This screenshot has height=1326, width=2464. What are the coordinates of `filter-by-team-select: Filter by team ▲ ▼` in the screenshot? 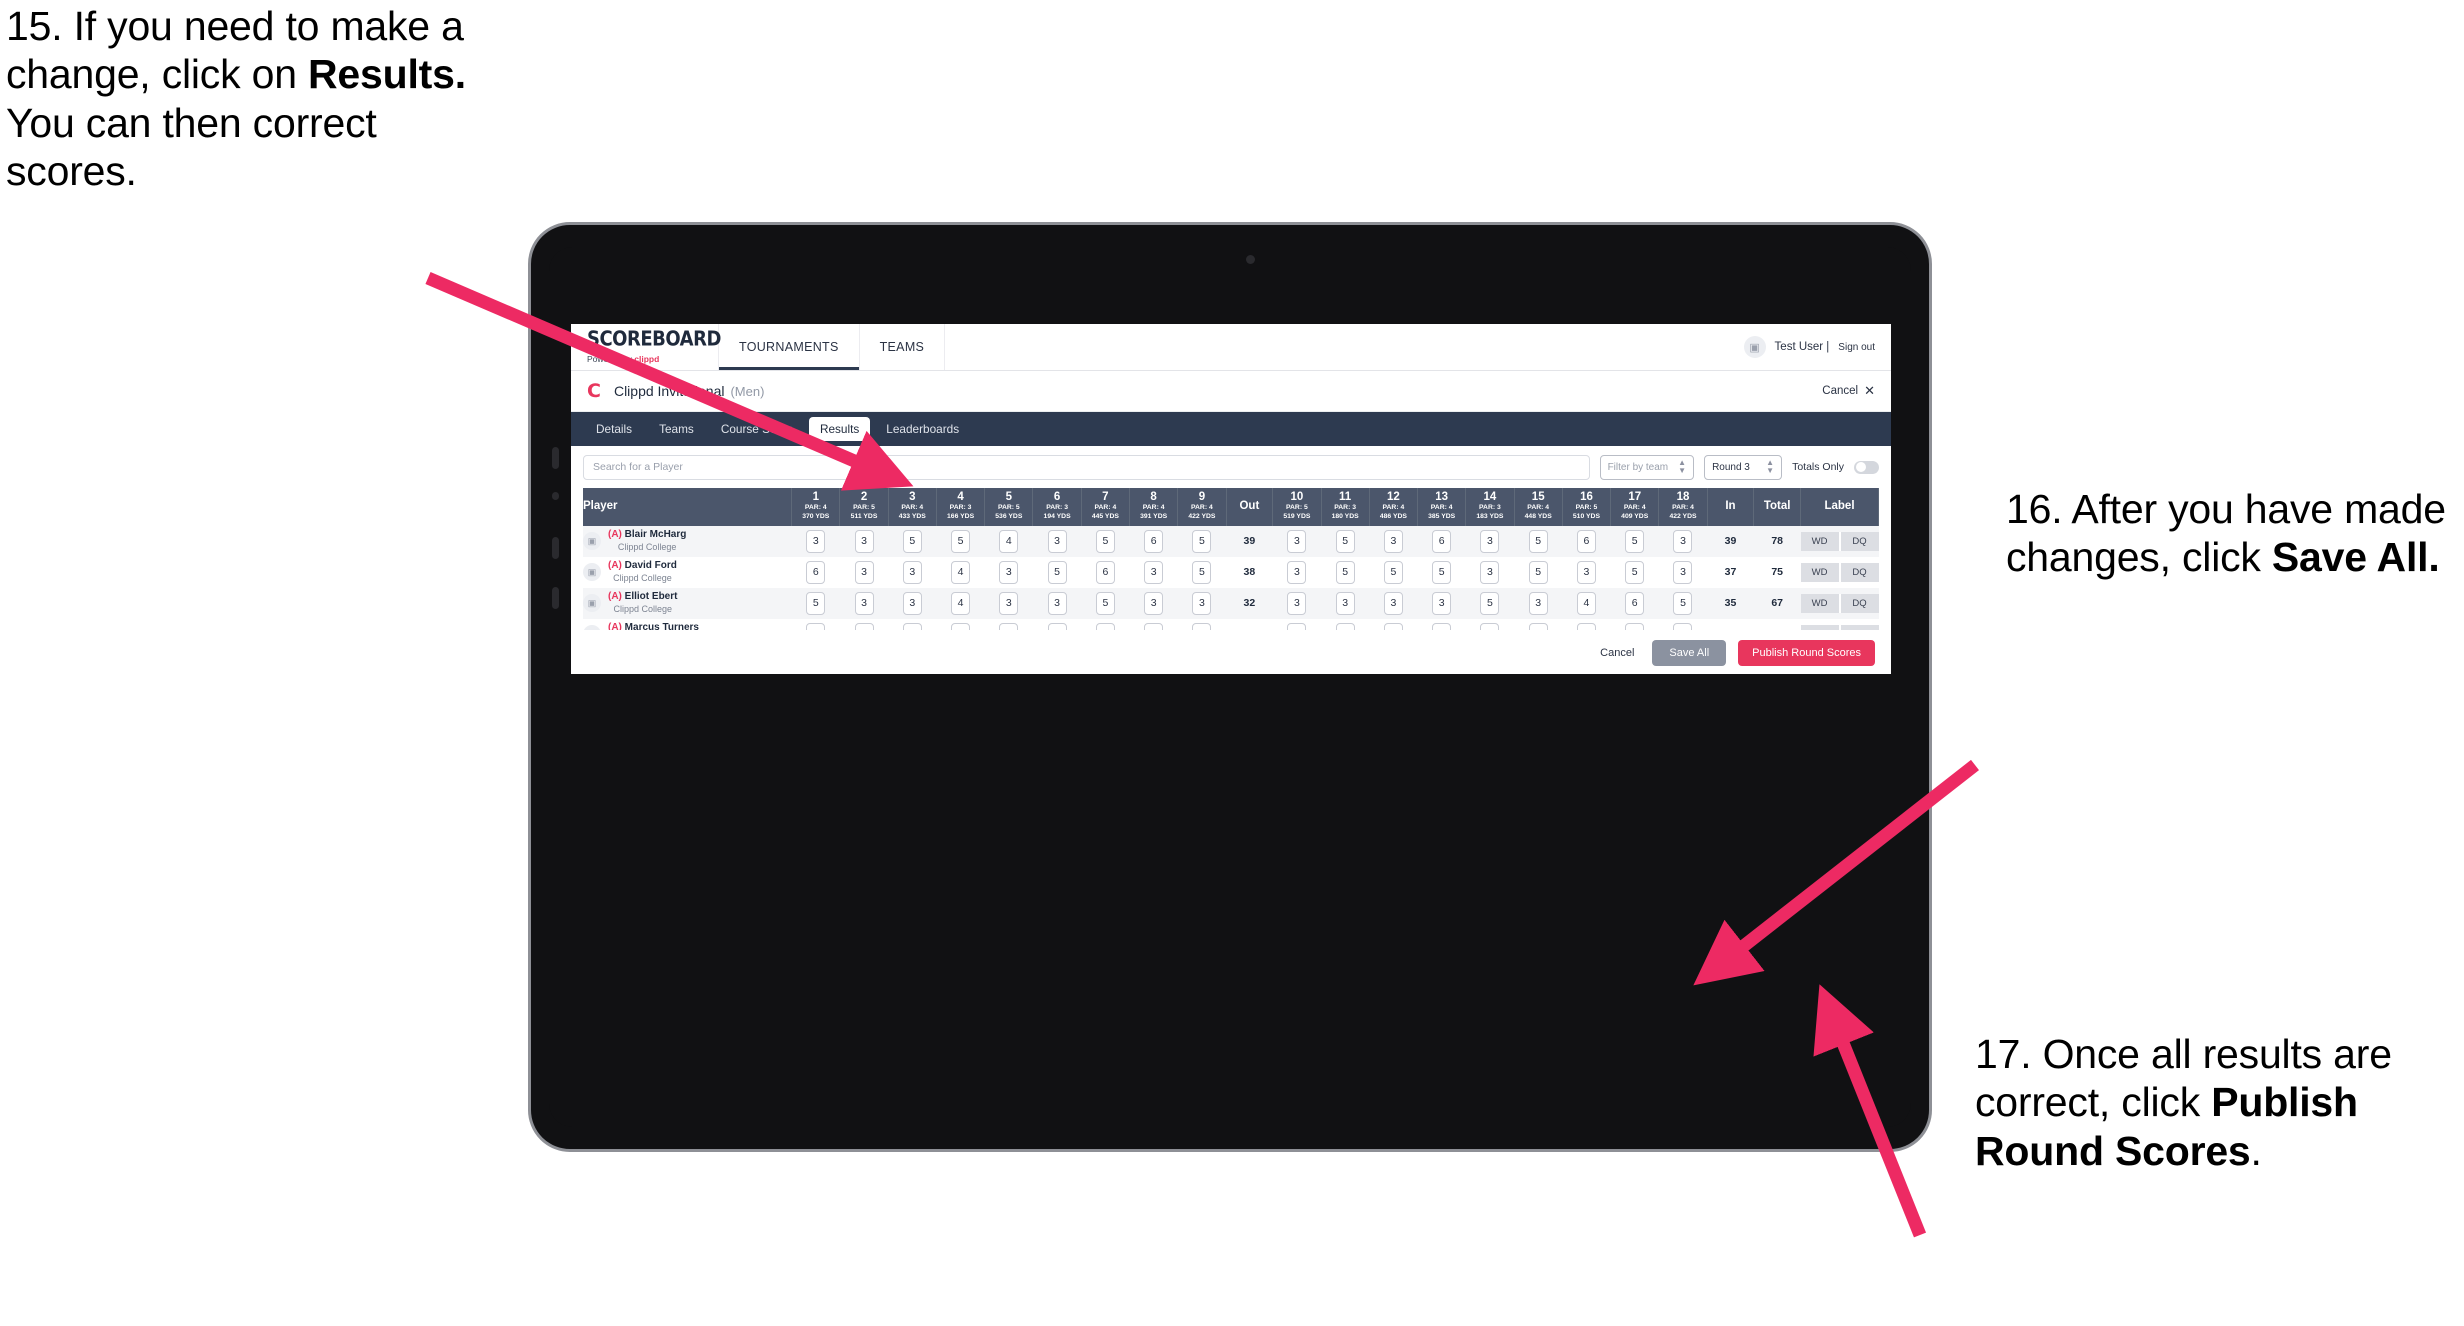 It's located at (1647, 467).